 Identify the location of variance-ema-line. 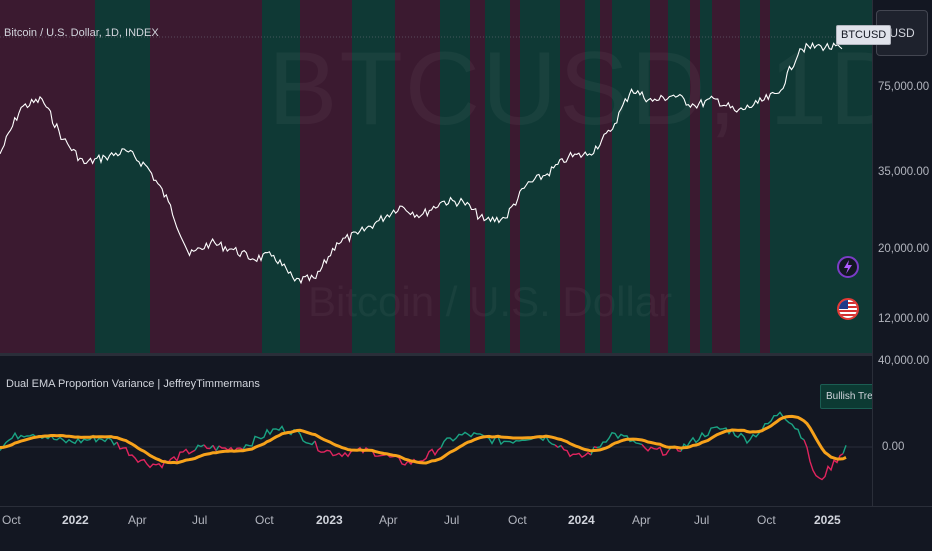
(423, 439).